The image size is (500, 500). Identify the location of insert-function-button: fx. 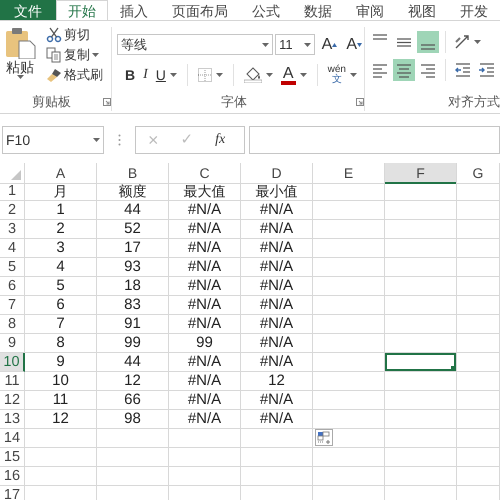
(220, 140).